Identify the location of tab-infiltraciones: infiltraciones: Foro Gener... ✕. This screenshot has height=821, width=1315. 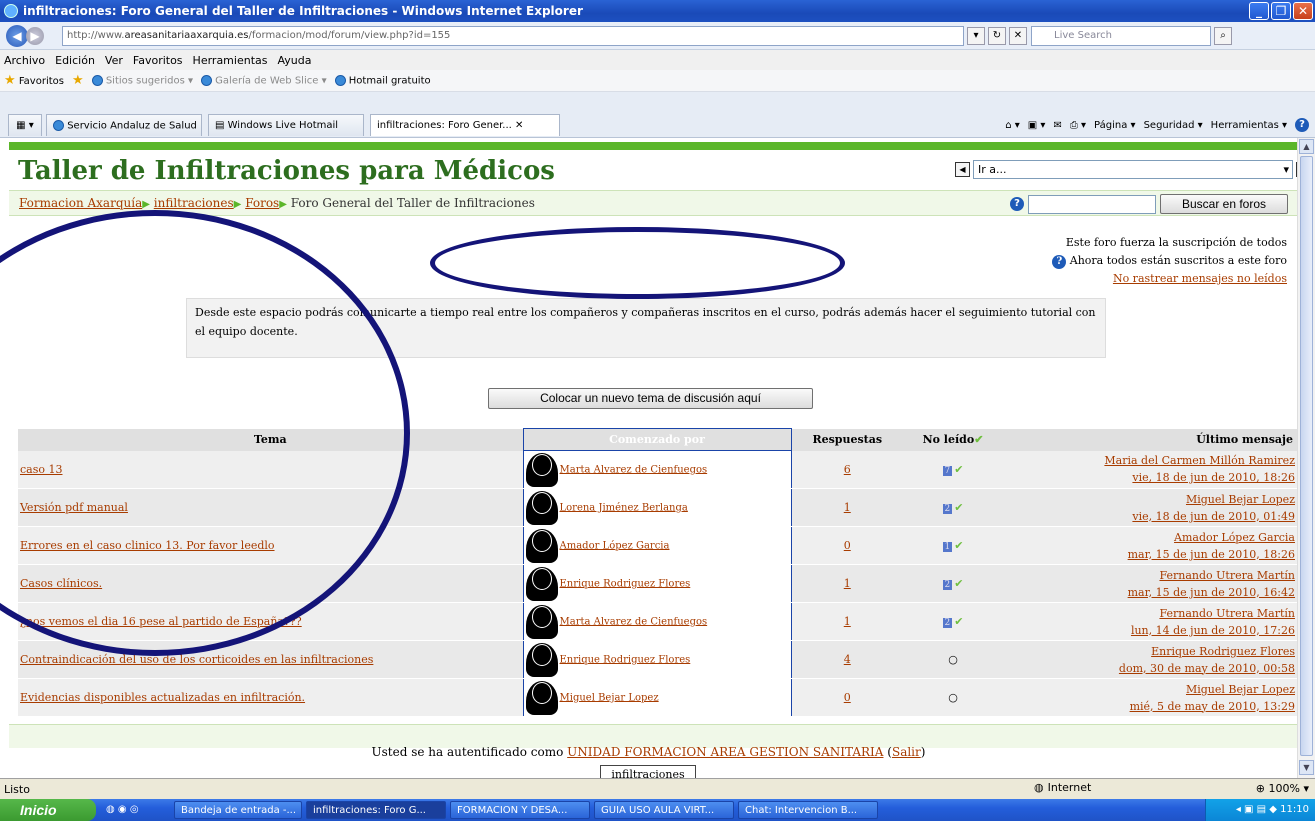
(465, 125).